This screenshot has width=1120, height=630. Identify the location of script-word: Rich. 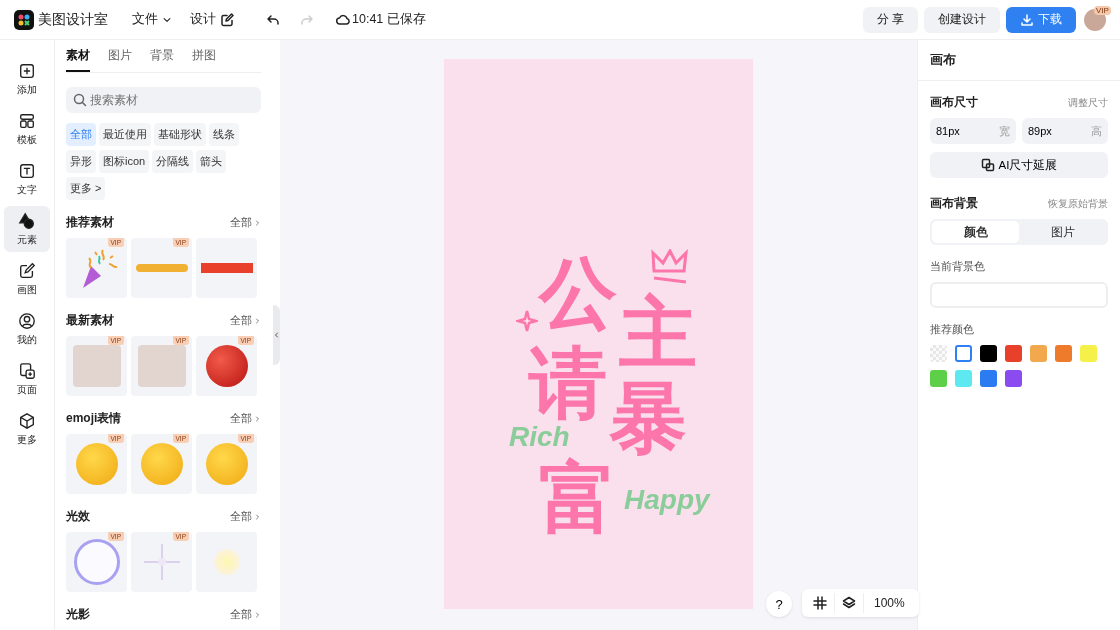
(539, 437).